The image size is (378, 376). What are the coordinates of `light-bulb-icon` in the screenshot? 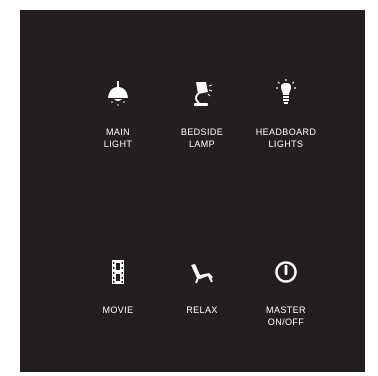 It's located at (286, 94).